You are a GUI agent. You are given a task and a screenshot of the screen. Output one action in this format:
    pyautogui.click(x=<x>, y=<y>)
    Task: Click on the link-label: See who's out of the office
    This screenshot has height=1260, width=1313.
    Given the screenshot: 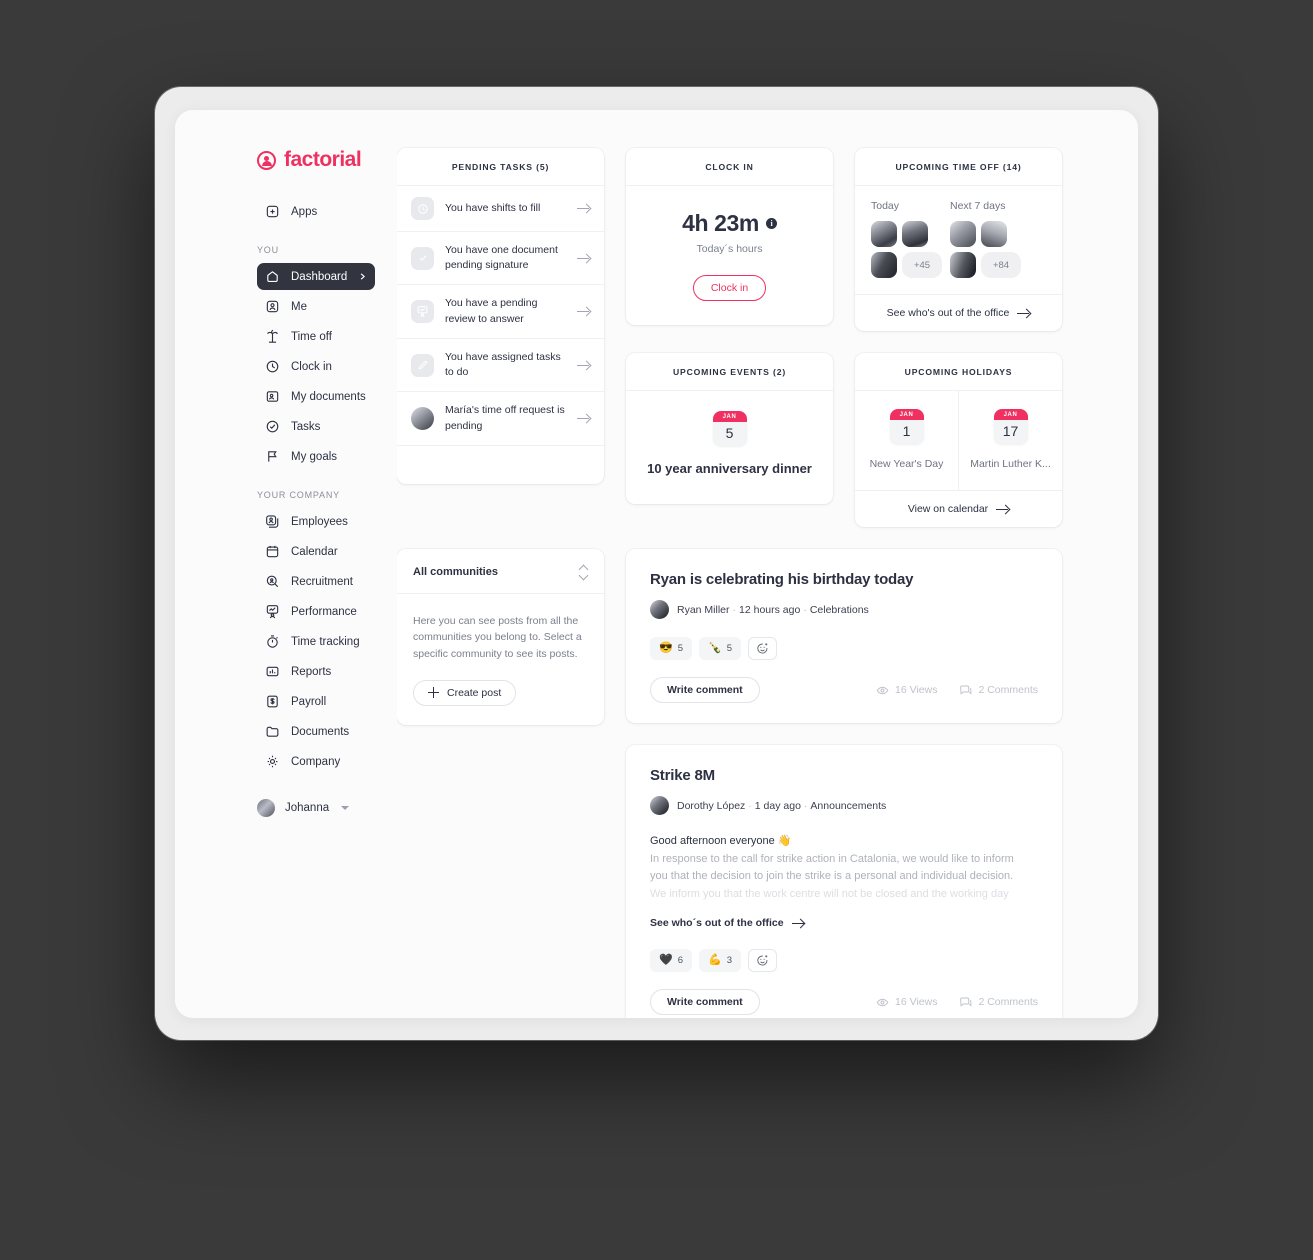 What is the action you would take?
    pyautogui.click(x=948, y=313)
    